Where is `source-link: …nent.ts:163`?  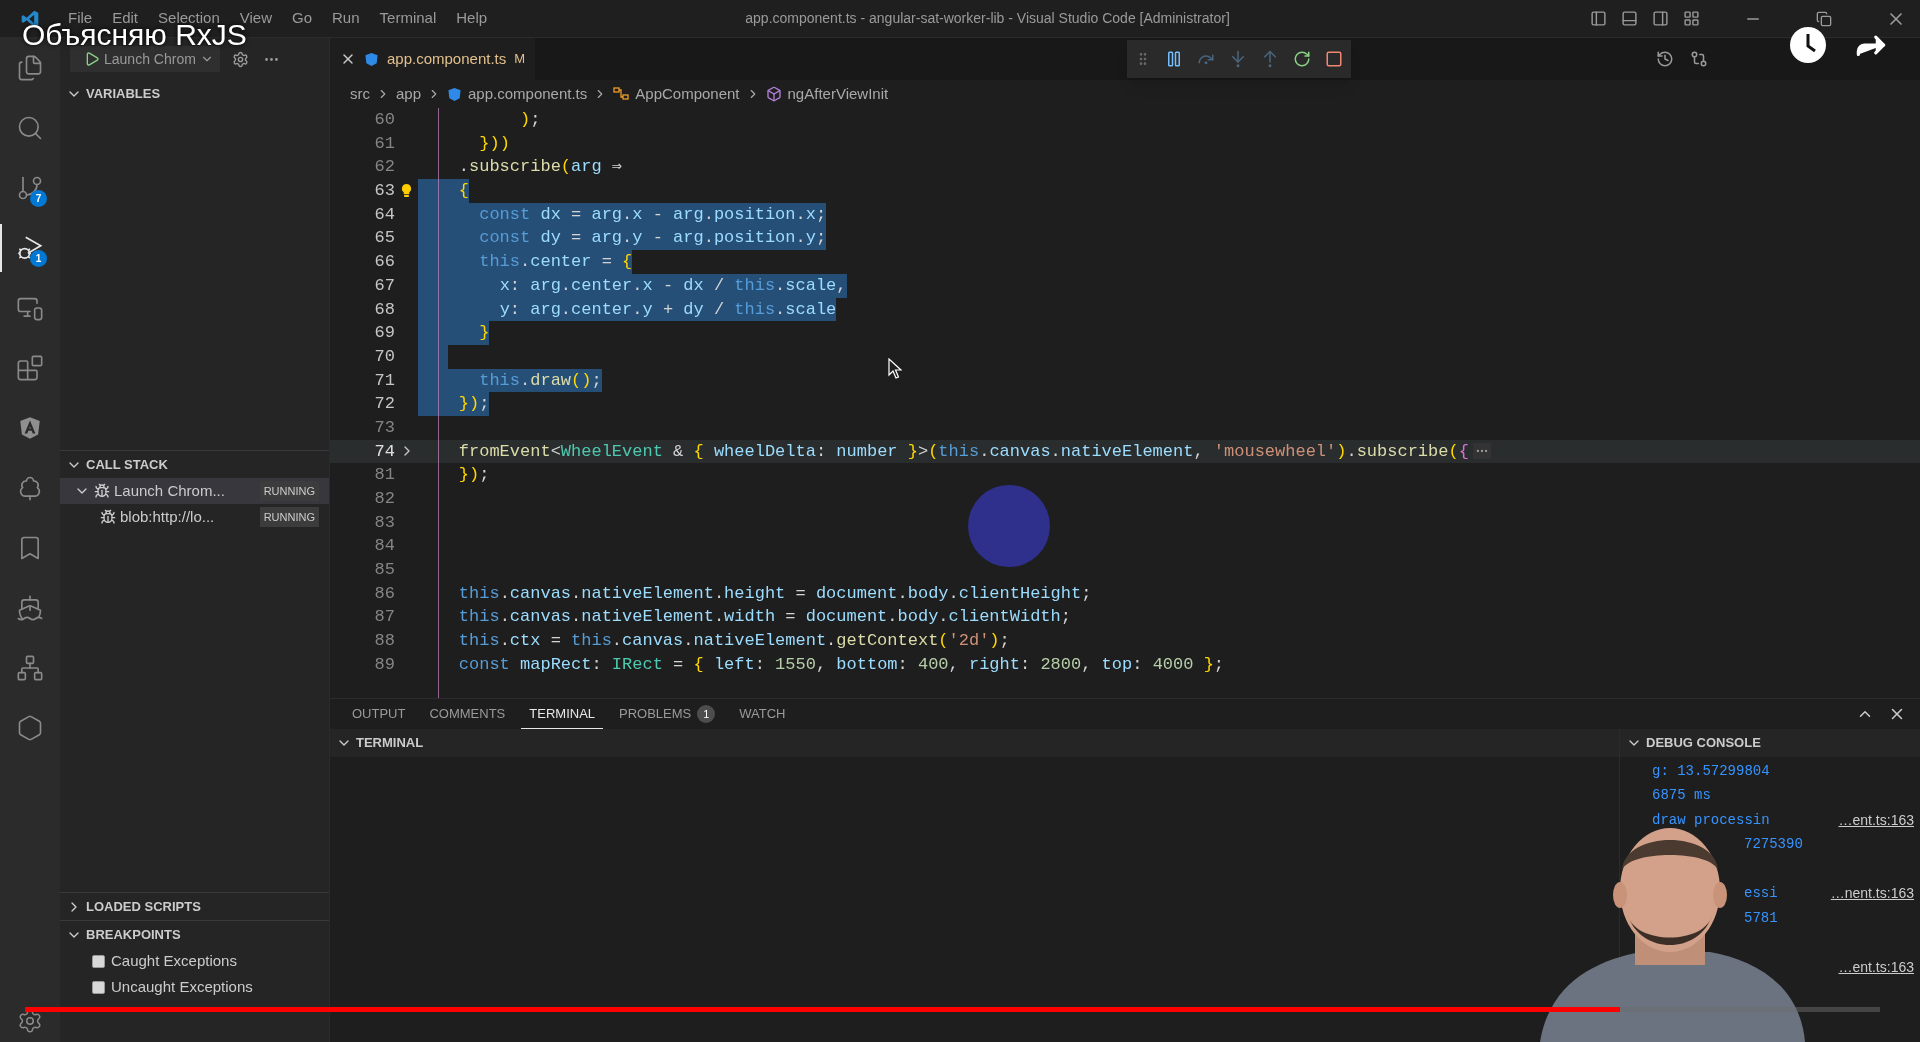 source-link: …nent.ts:163 is located at coordinates (1872, 894).